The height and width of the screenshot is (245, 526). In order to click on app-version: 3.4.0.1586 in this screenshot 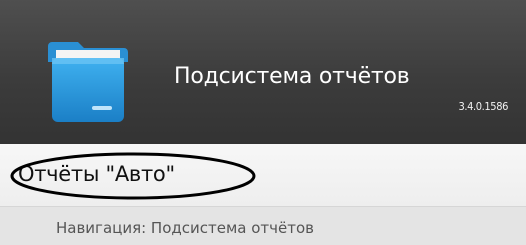, I will do `click(483, 106)`.